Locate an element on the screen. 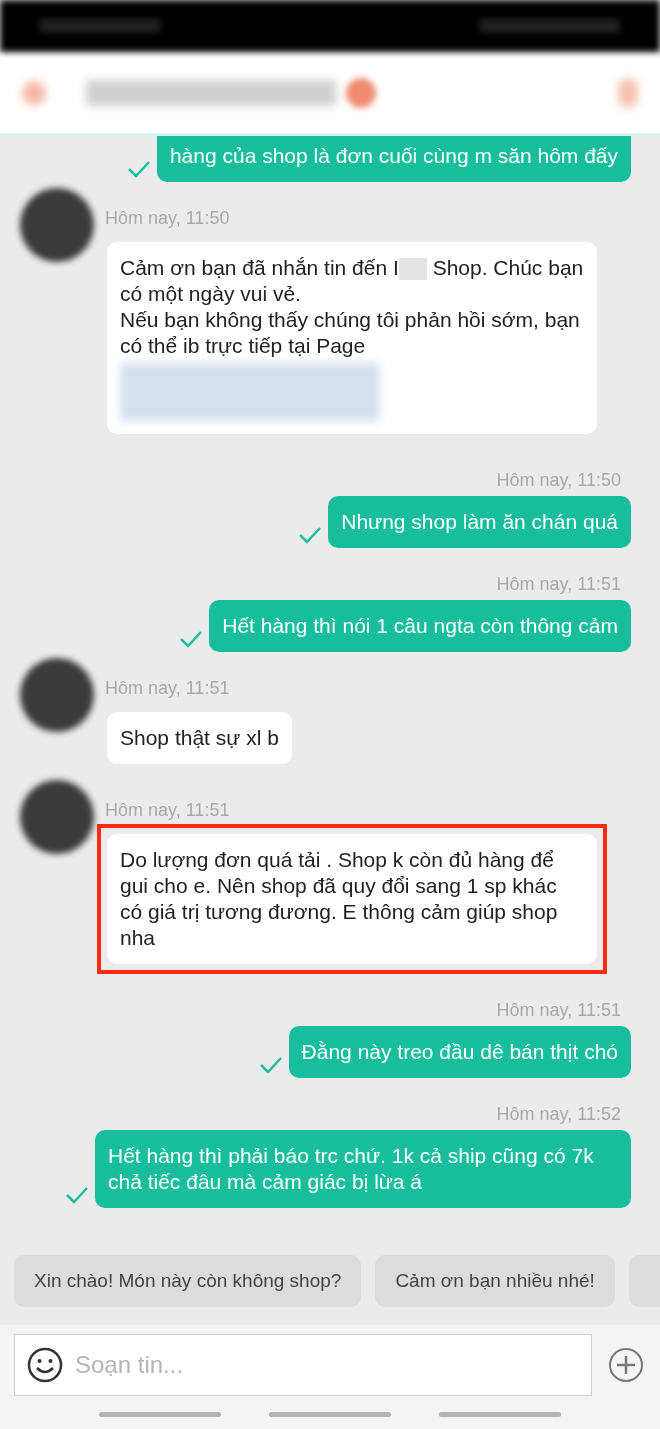 The width and height of the screenshot is (660, 1429). redaction is located at coordinates (412, 269).